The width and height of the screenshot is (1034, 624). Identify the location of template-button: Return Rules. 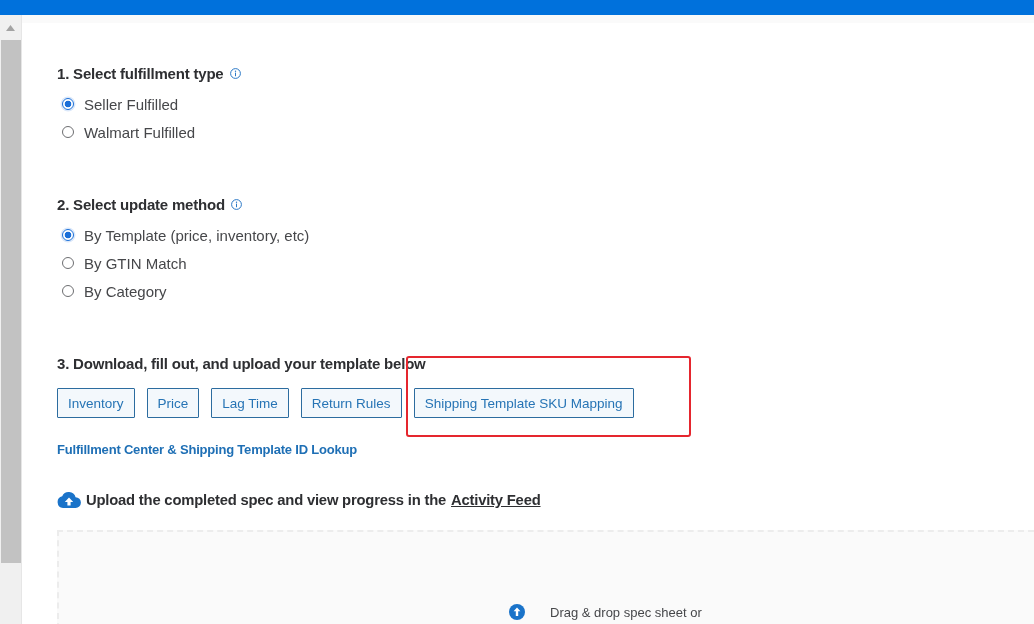
(351, 403).